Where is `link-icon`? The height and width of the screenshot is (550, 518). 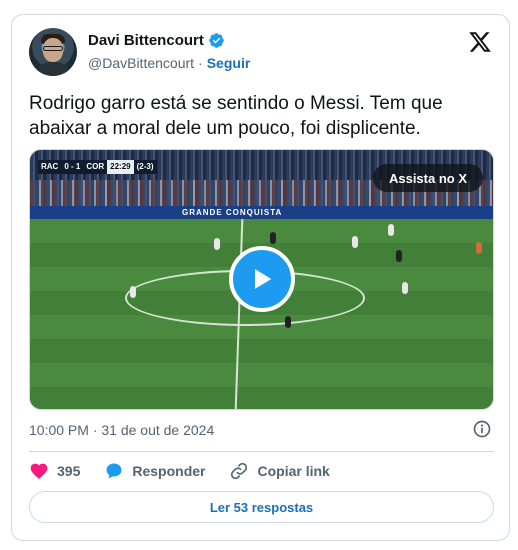
link-icon is located at coordinates (239, 471).